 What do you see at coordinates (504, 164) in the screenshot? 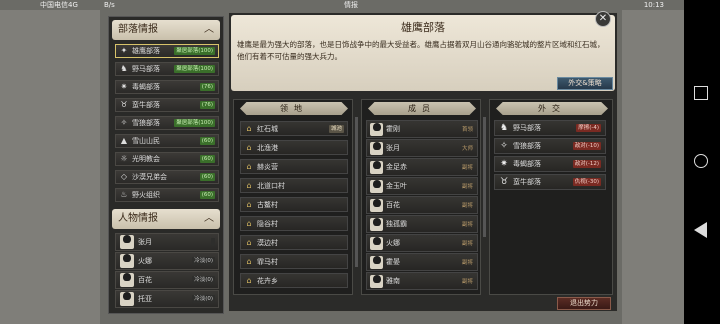
I see `scorpion-icon: ✷` at bounding box center [504, 164].